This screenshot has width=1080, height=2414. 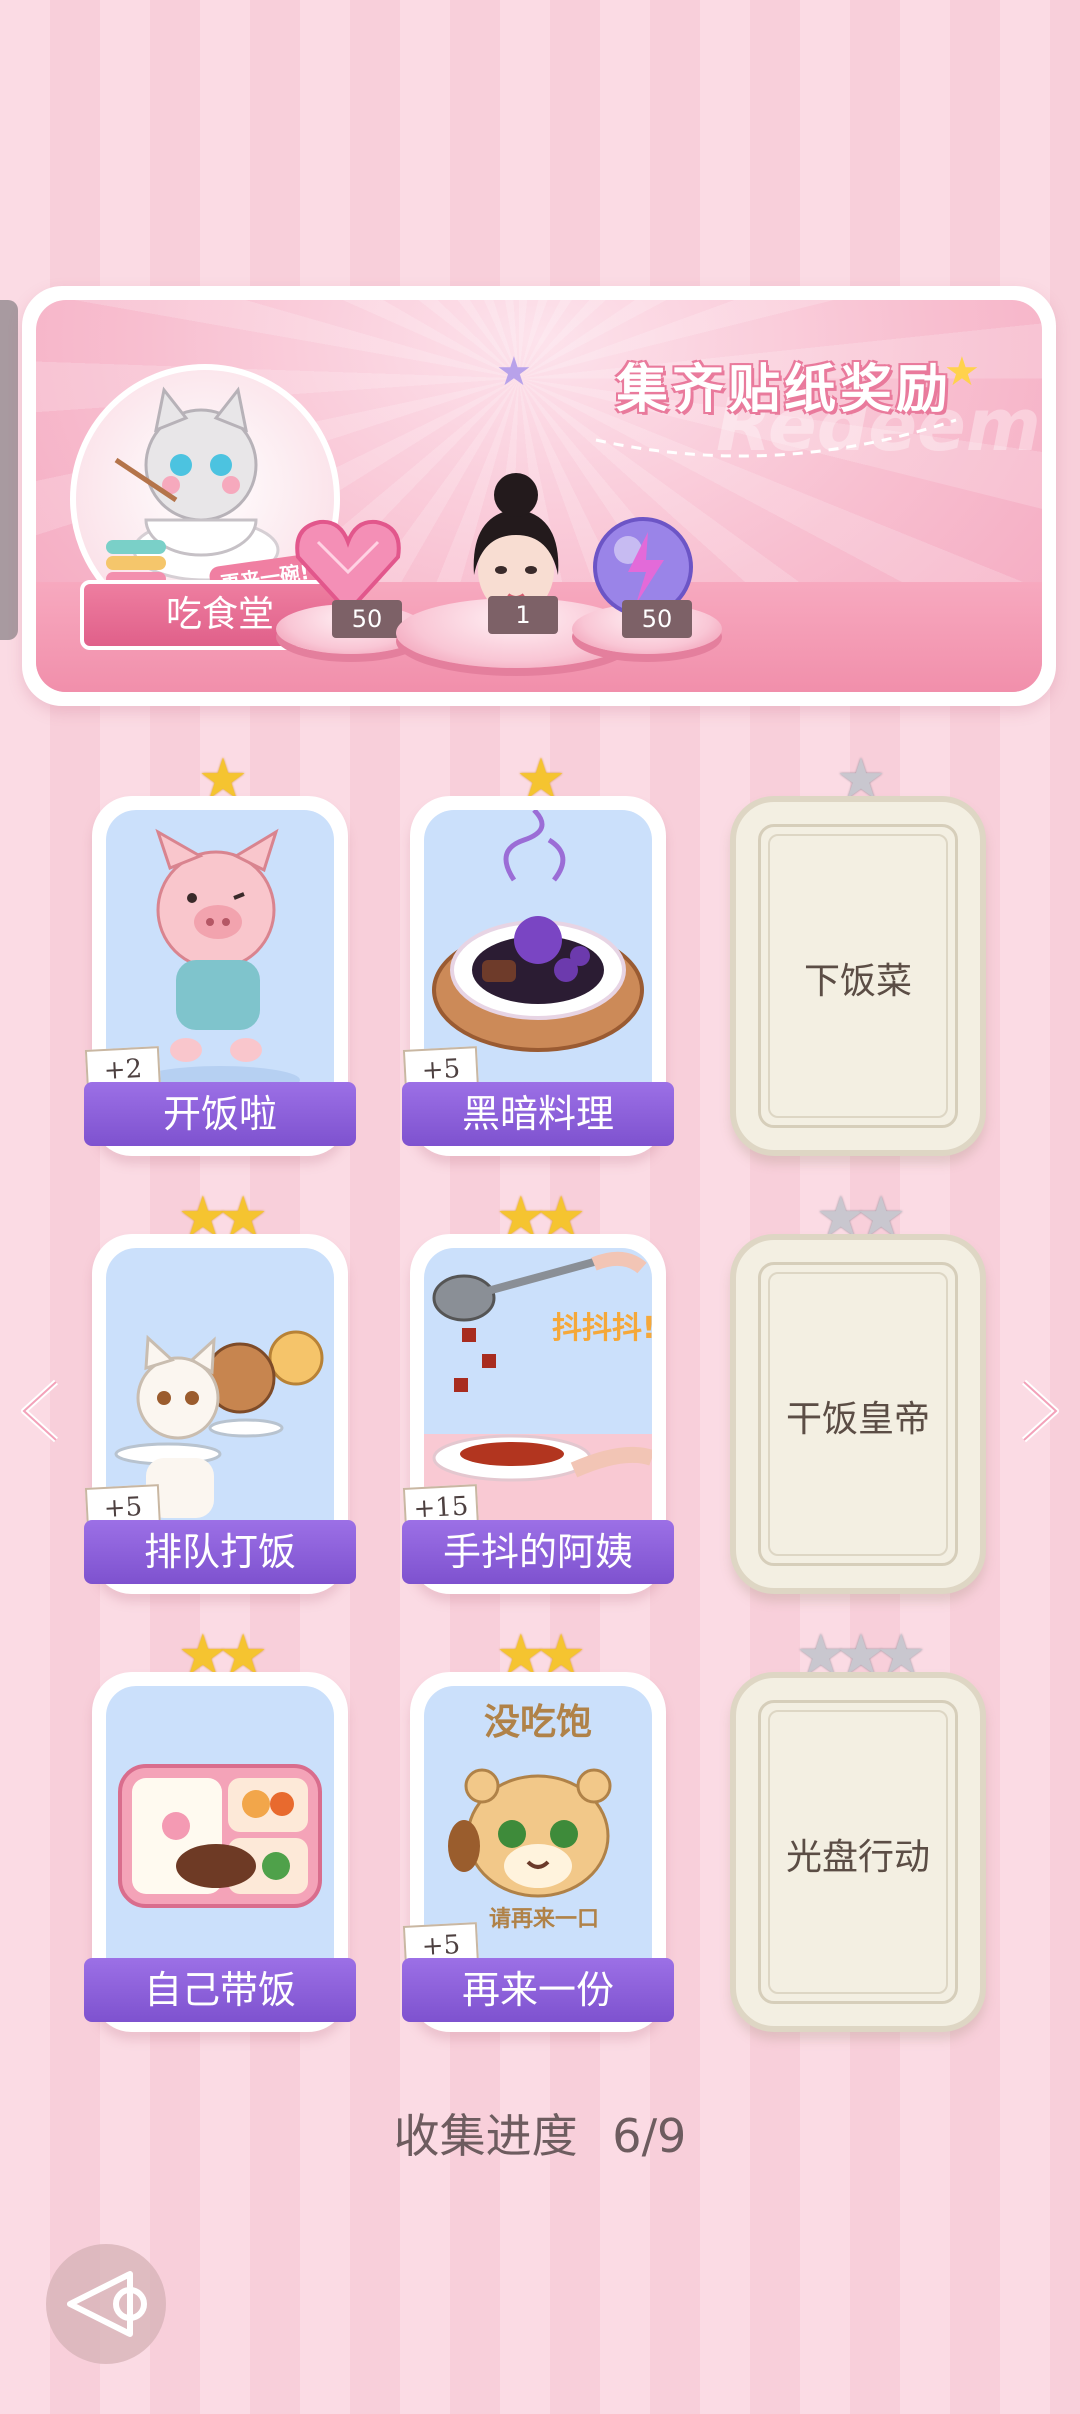 What do you see at coordinates (538, 1114) in the screenshot?
I see `card-label: 黑暗料理` at bounding box center [538, 1114].